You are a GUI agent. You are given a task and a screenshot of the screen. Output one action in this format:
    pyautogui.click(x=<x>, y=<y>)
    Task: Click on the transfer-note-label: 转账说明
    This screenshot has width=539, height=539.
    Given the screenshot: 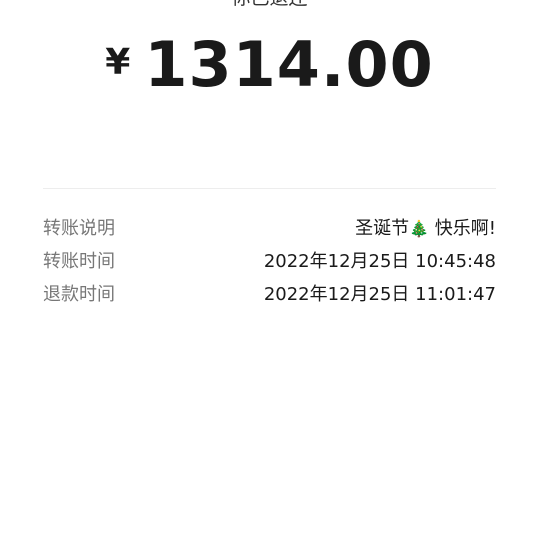 What is the action you would take?
    pyautogui.click(x=79, y=228)
    